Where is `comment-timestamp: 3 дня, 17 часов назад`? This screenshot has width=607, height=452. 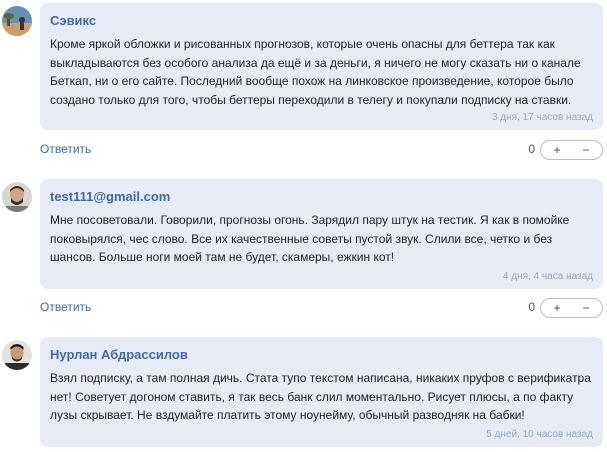 comment-timestamp: 3 дня, 17 часов назад is located at coordinates (542, 117).